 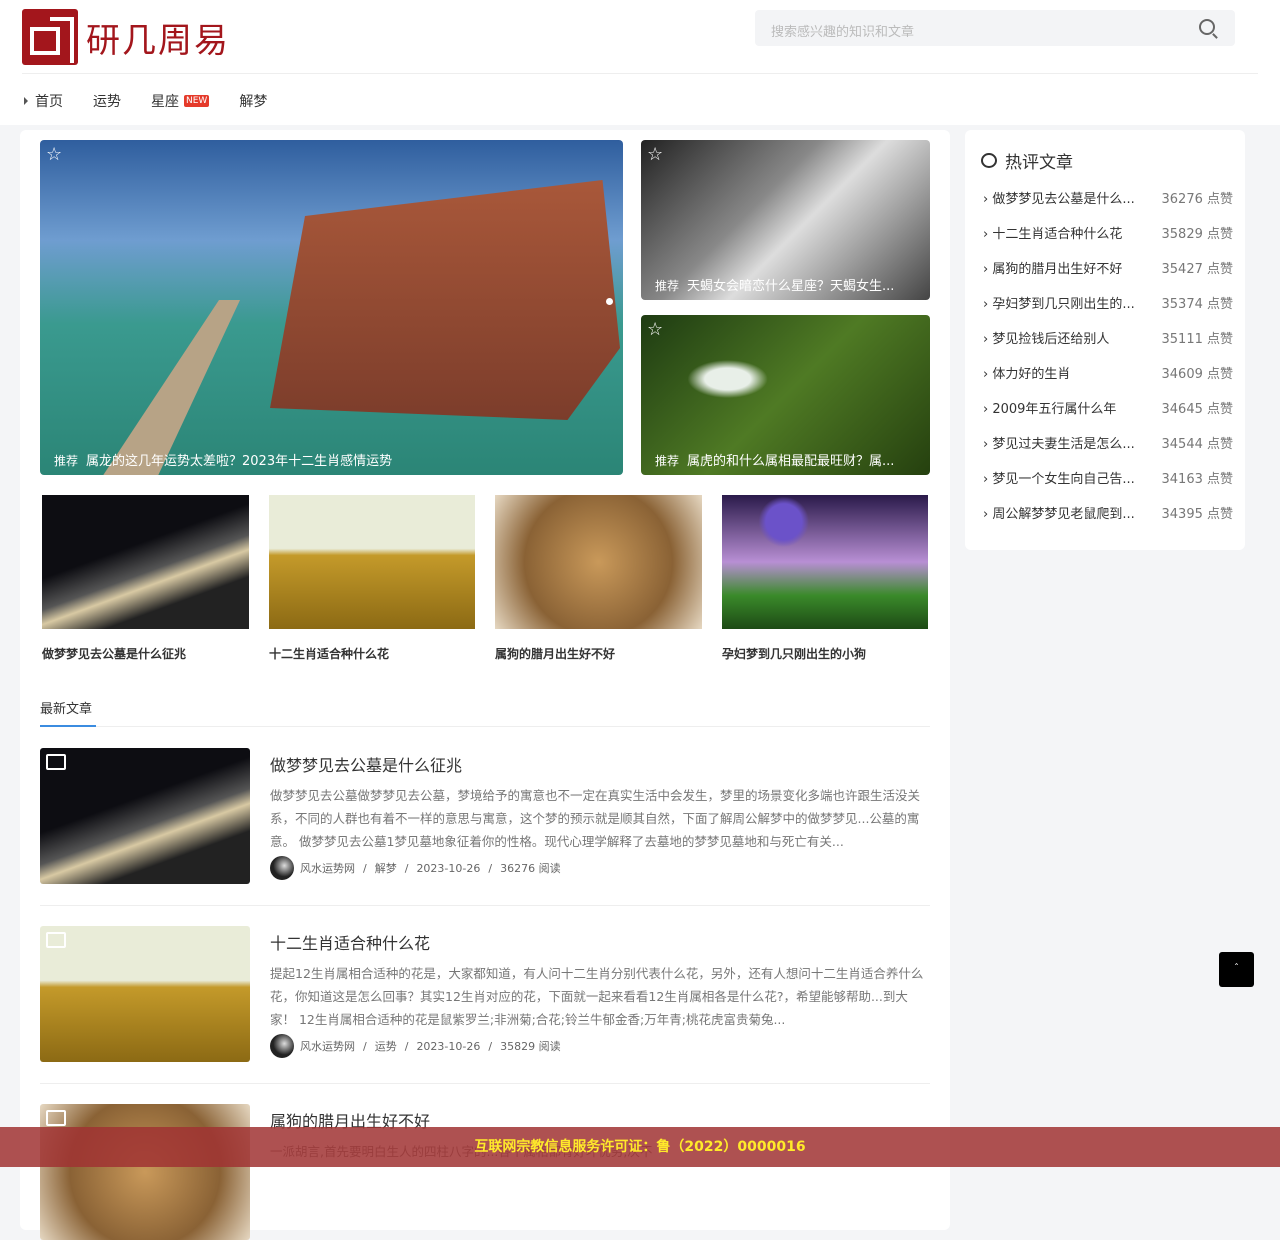 What do you see at coordinates (1197, 444) in the screenshot?
I see `like-count: 34544 点赞` at bounding box center [1197, 444].